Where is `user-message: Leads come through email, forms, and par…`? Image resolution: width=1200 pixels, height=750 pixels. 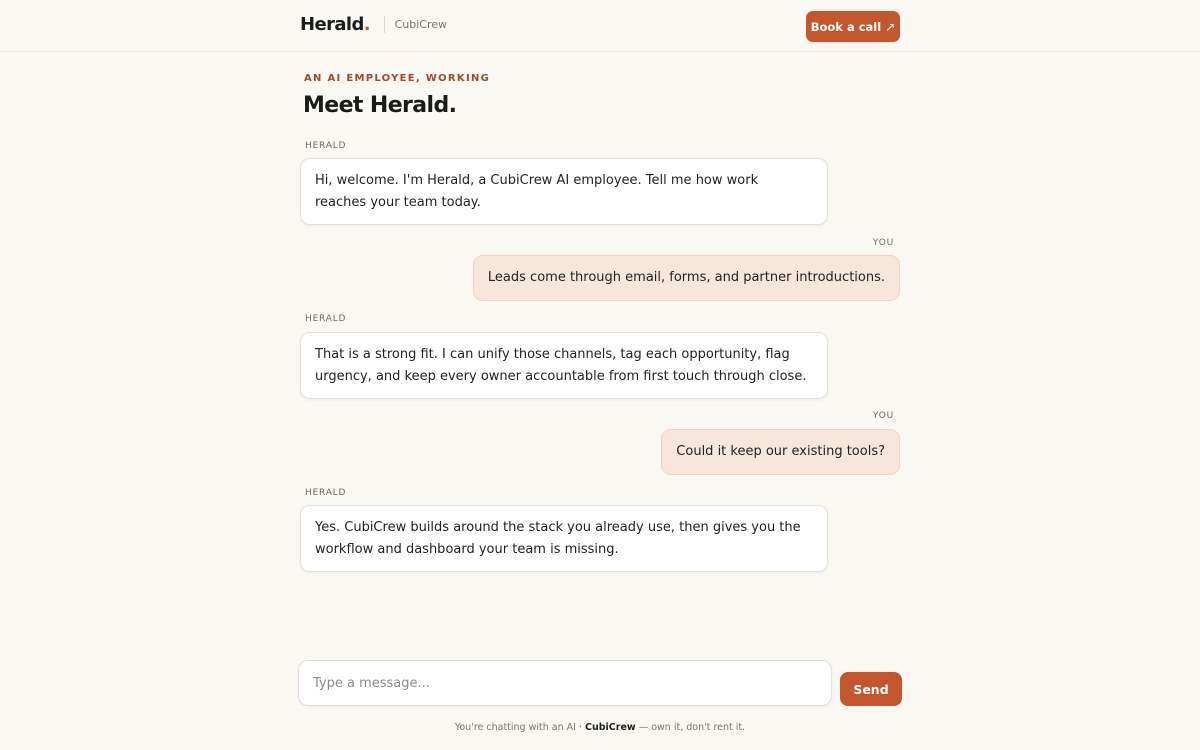 user-message: Leads come through email, forms, and par… is located at coordinates (686, 278).